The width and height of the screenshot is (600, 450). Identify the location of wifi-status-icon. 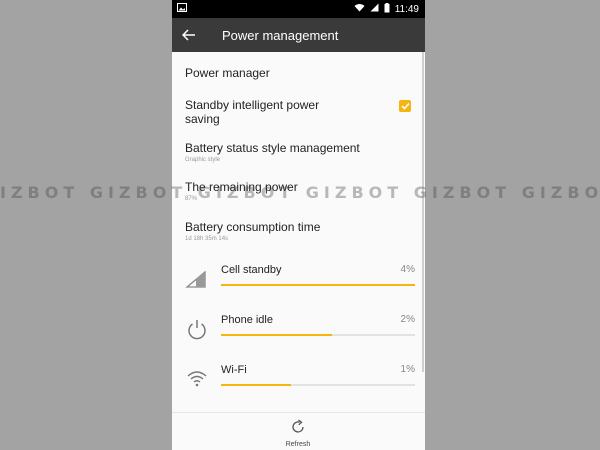
(359, 9).